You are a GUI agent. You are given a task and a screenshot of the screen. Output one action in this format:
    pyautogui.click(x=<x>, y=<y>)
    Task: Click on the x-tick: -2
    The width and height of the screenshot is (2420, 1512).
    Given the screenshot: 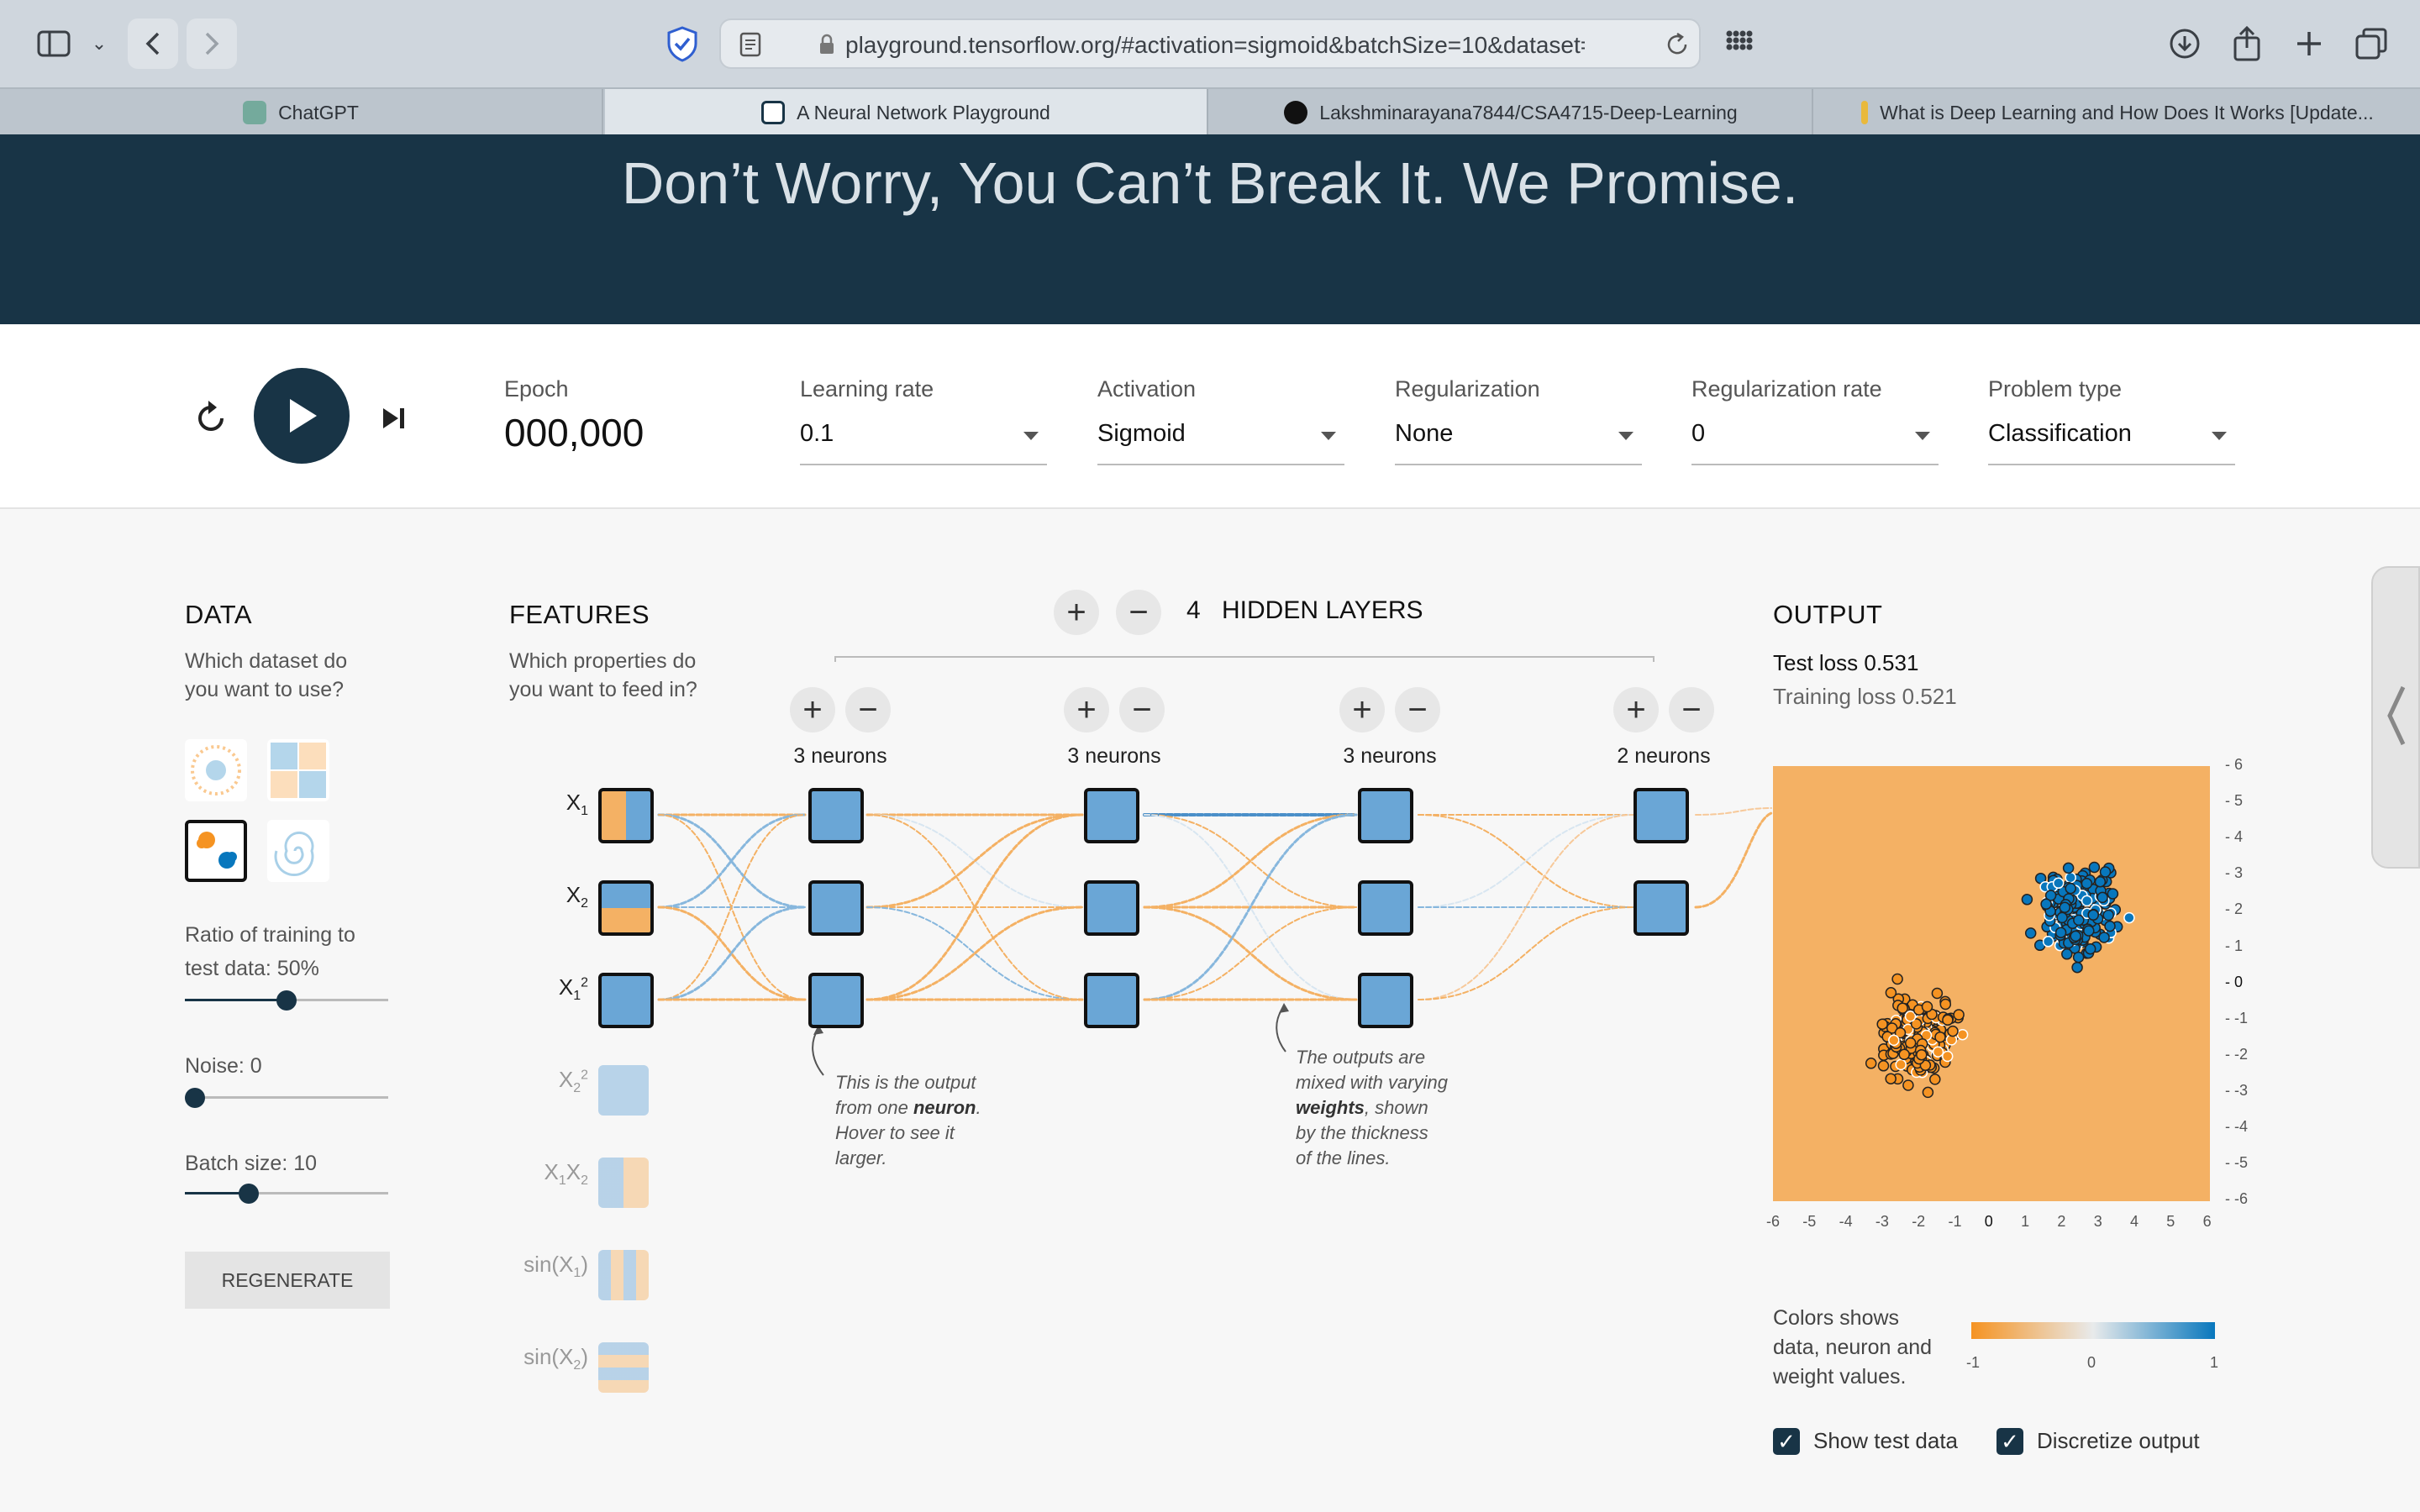 What is the action you would take?
    pyautogui.click(x=1919, y=1221)
    